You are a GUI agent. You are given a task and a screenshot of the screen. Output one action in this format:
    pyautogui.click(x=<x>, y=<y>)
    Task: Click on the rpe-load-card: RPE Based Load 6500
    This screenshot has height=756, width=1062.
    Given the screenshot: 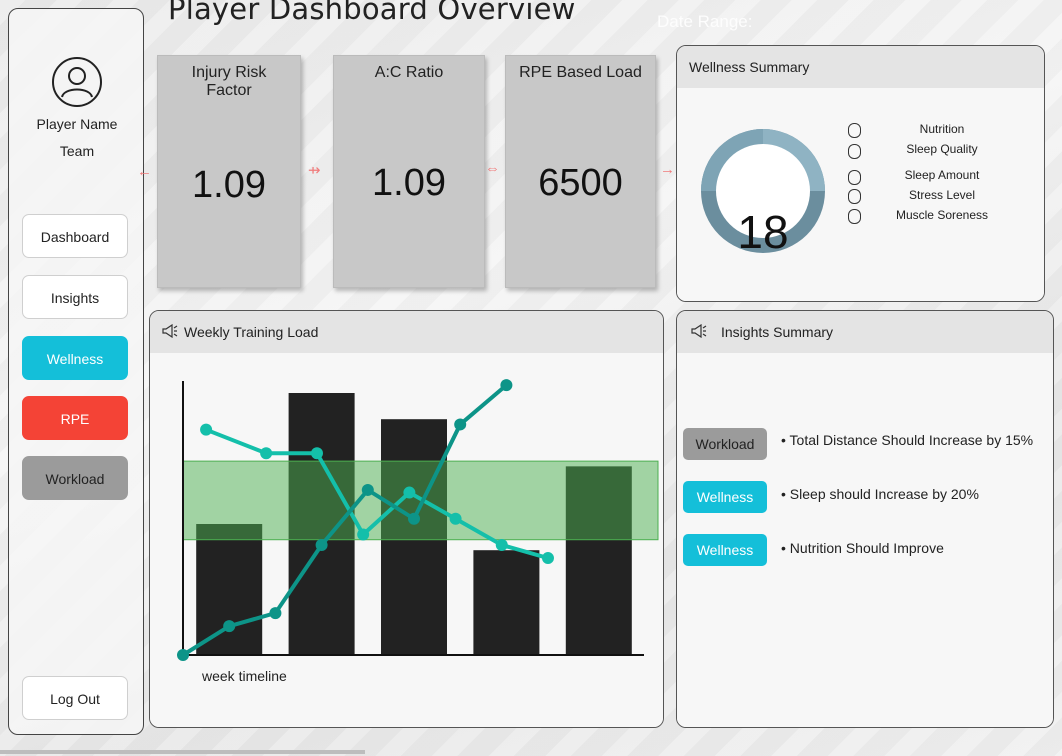 What is the action you would take?
    pyautogui.click(x=580, y=171)
    